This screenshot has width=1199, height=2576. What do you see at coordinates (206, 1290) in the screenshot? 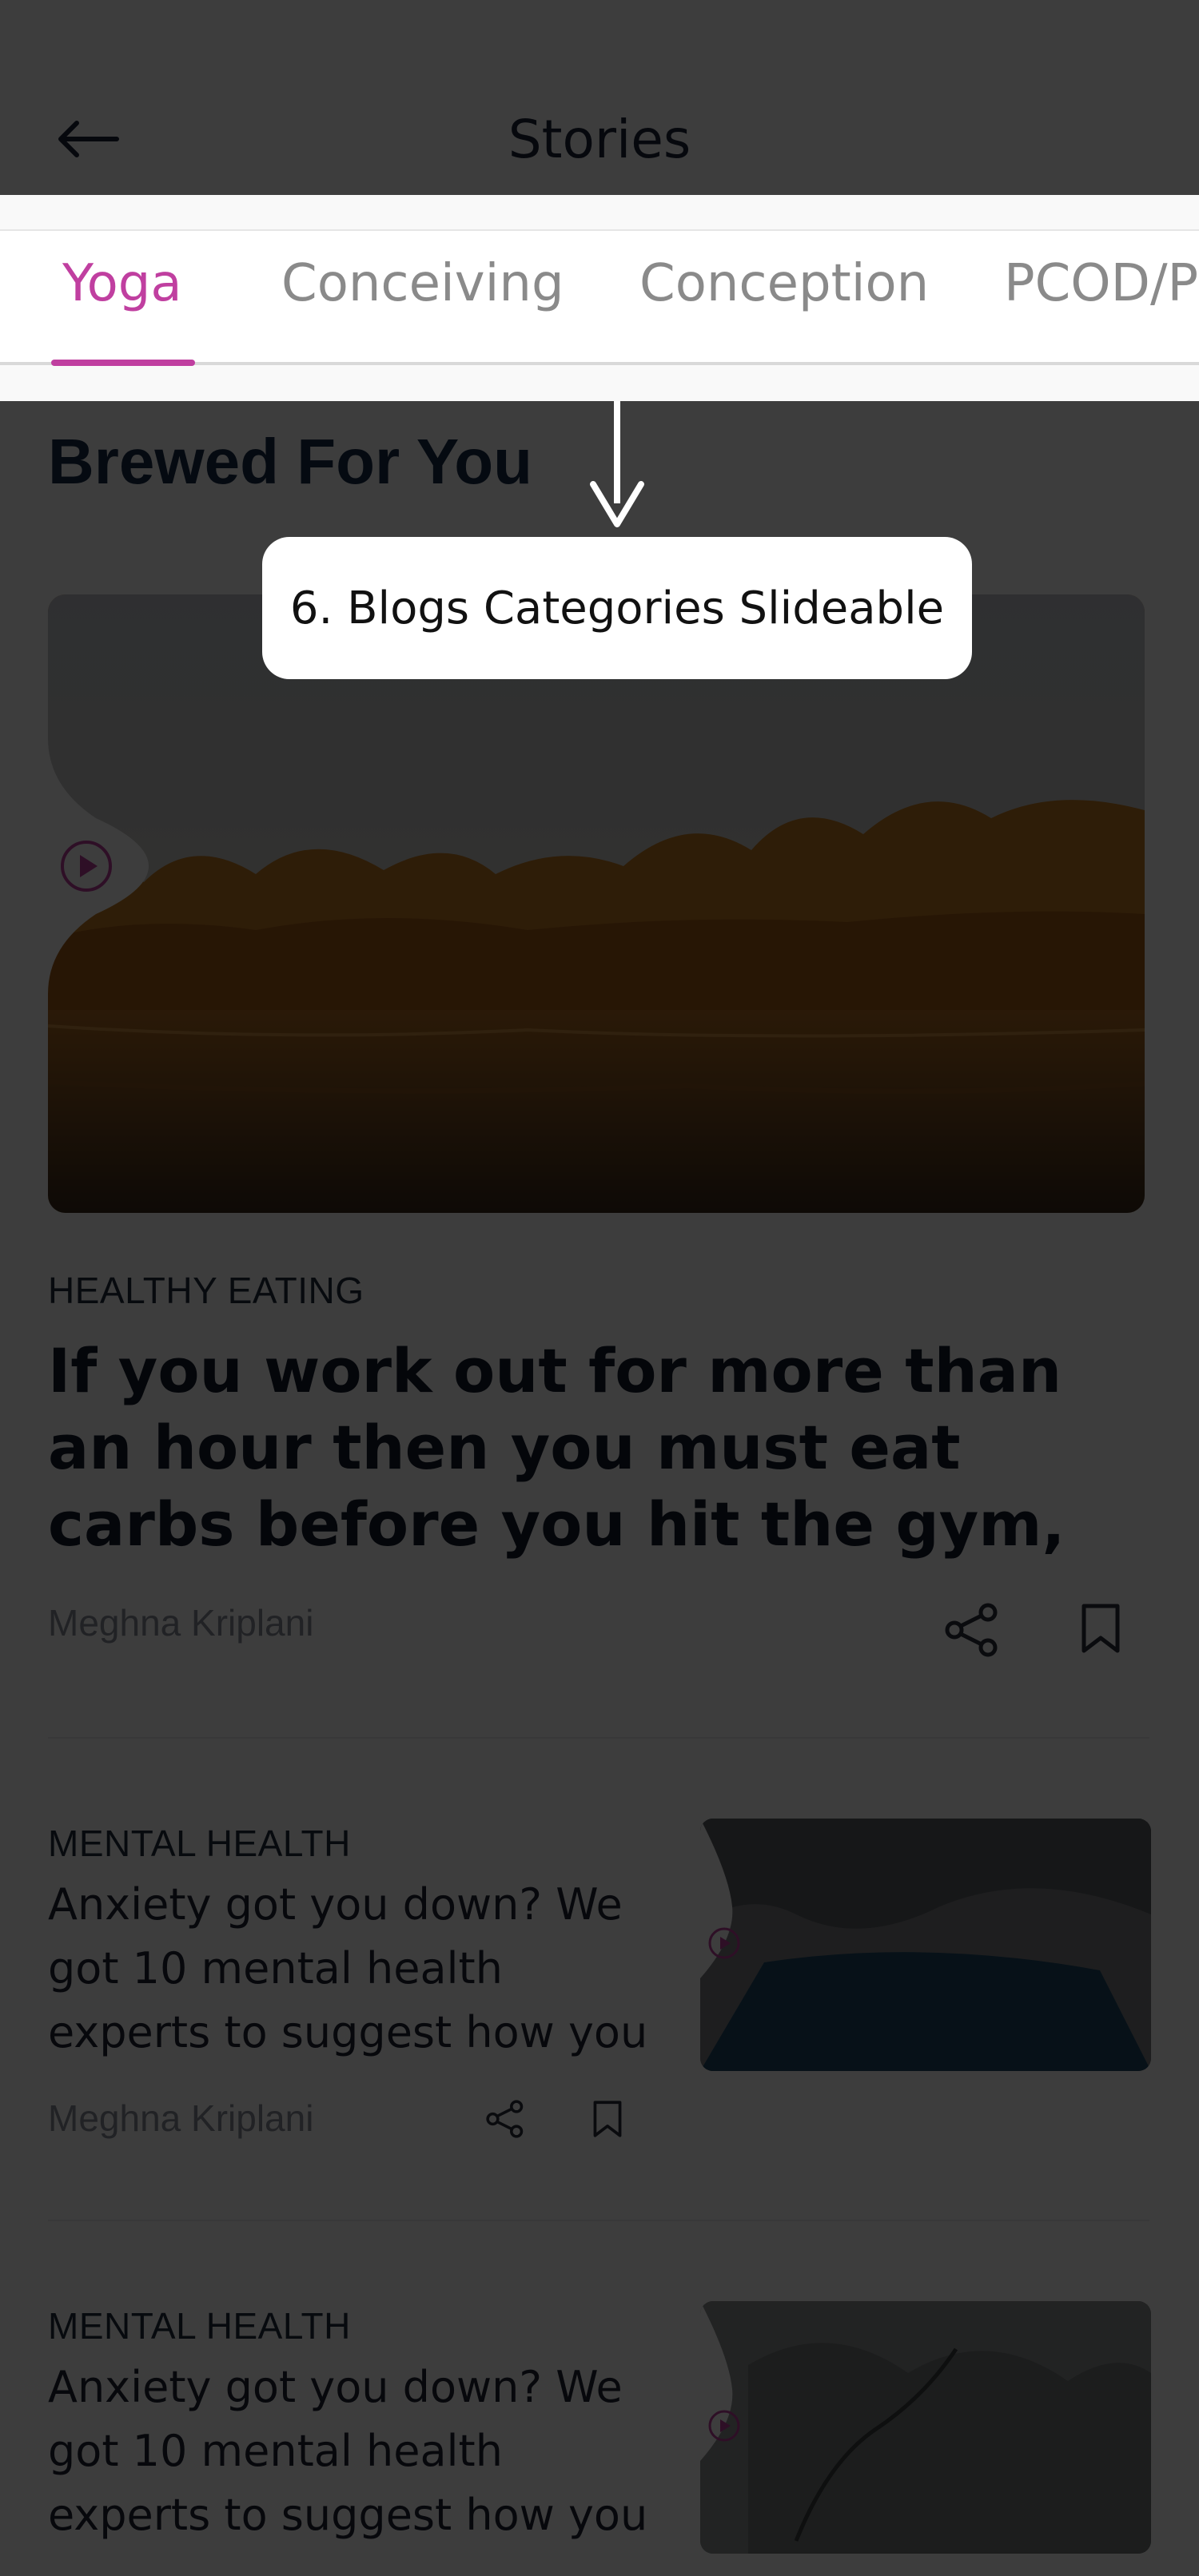
I see `featured-category: HEALTHY EATING` at bounding box center [206, 1290].